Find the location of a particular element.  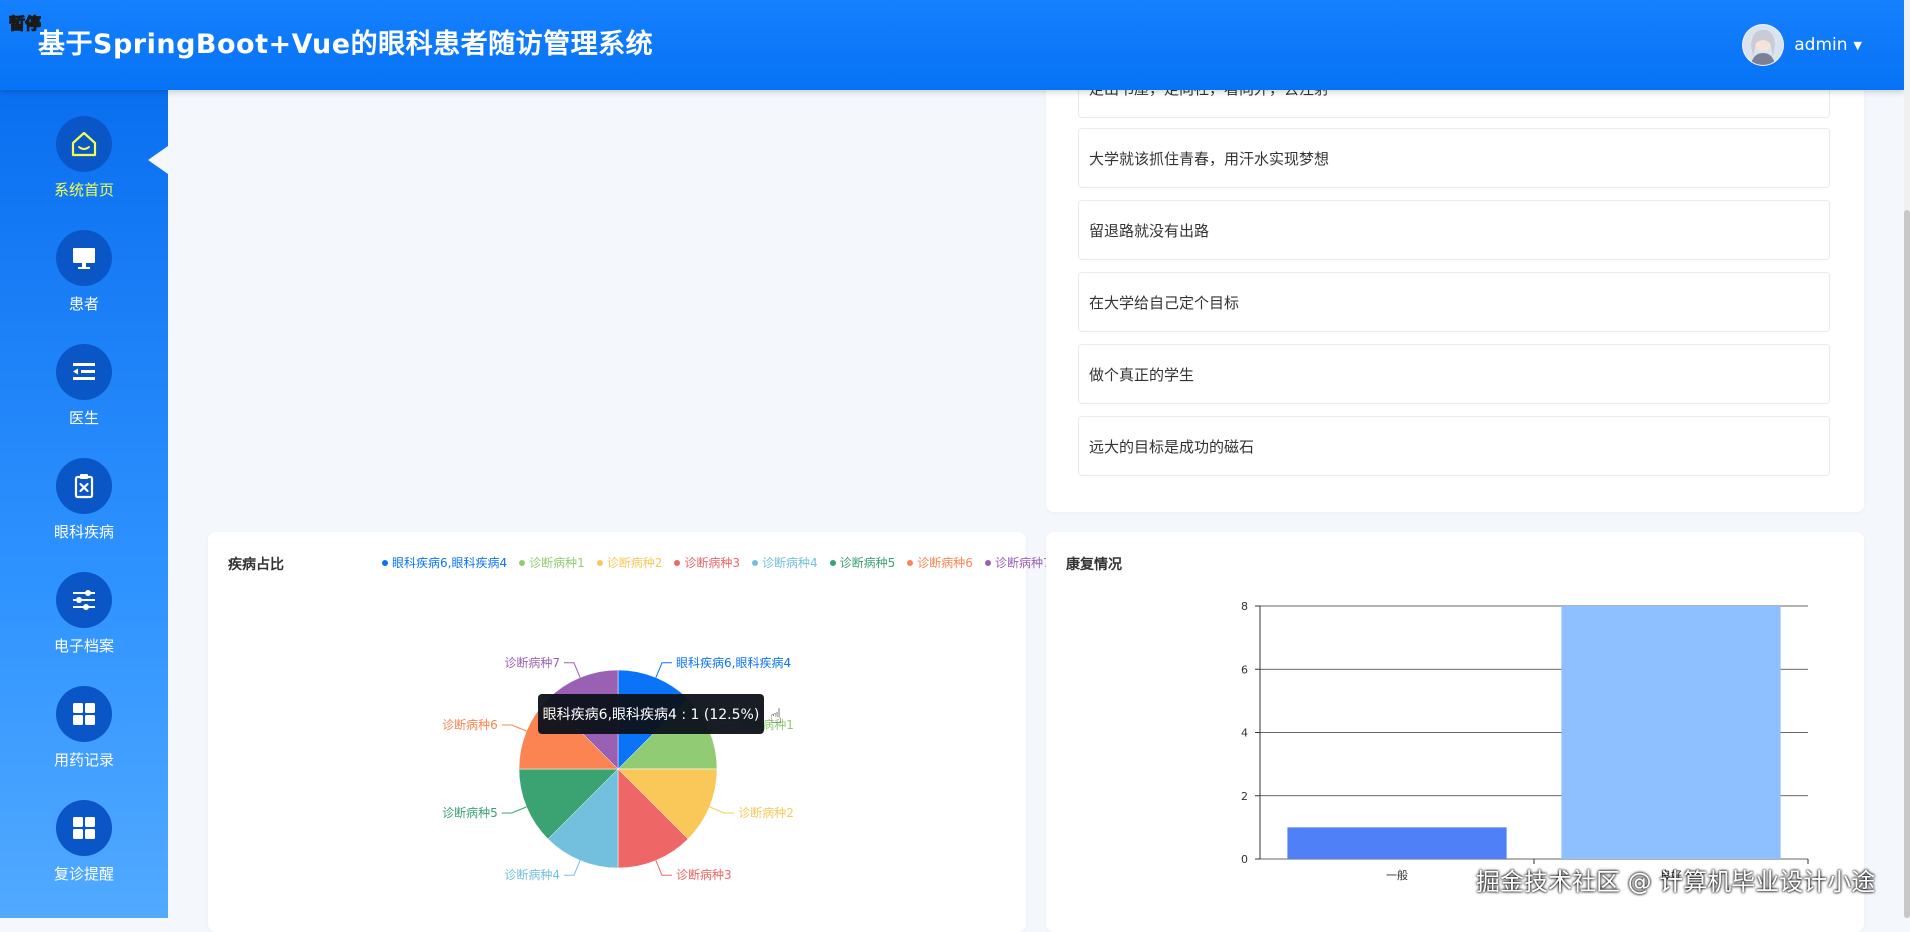

scrollbar-thumb is located at coordinates (1907, 564).